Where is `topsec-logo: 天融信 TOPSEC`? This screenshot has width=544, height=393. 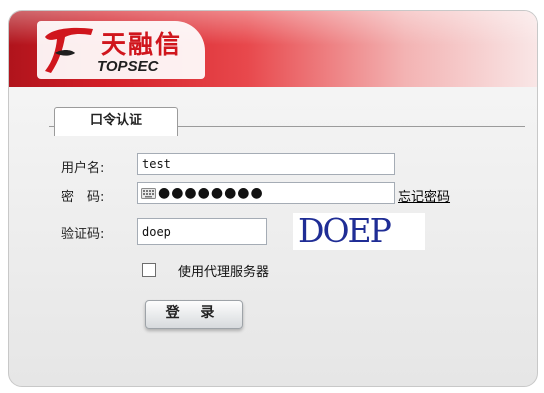
topsec-logo: 天融信 TOPSEC is located at coordinates (121, 50).